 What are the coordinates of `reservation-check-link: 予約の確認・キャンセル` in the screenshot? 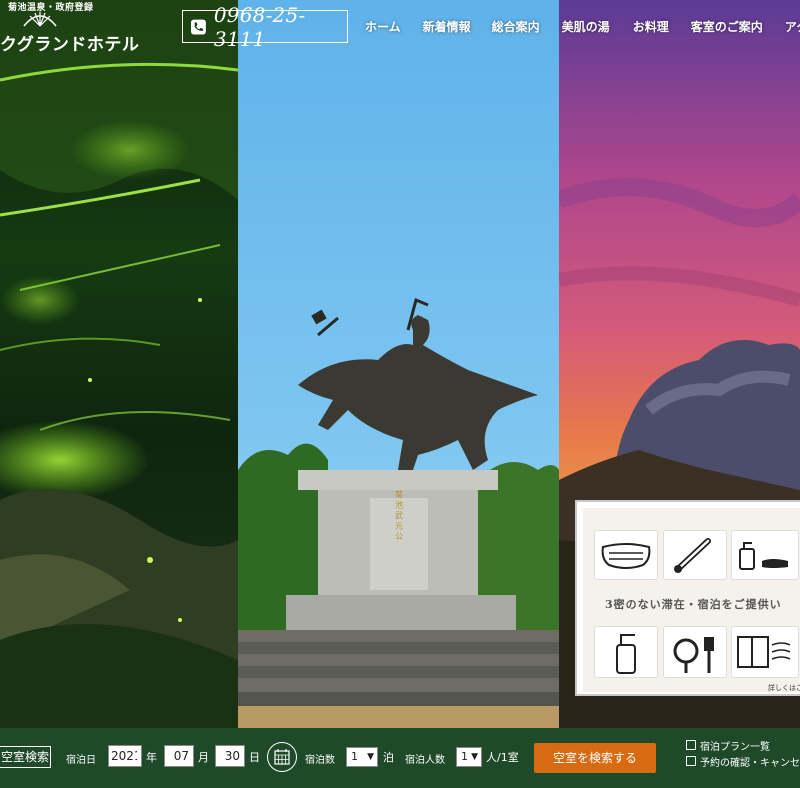 It's located at (743, 764).